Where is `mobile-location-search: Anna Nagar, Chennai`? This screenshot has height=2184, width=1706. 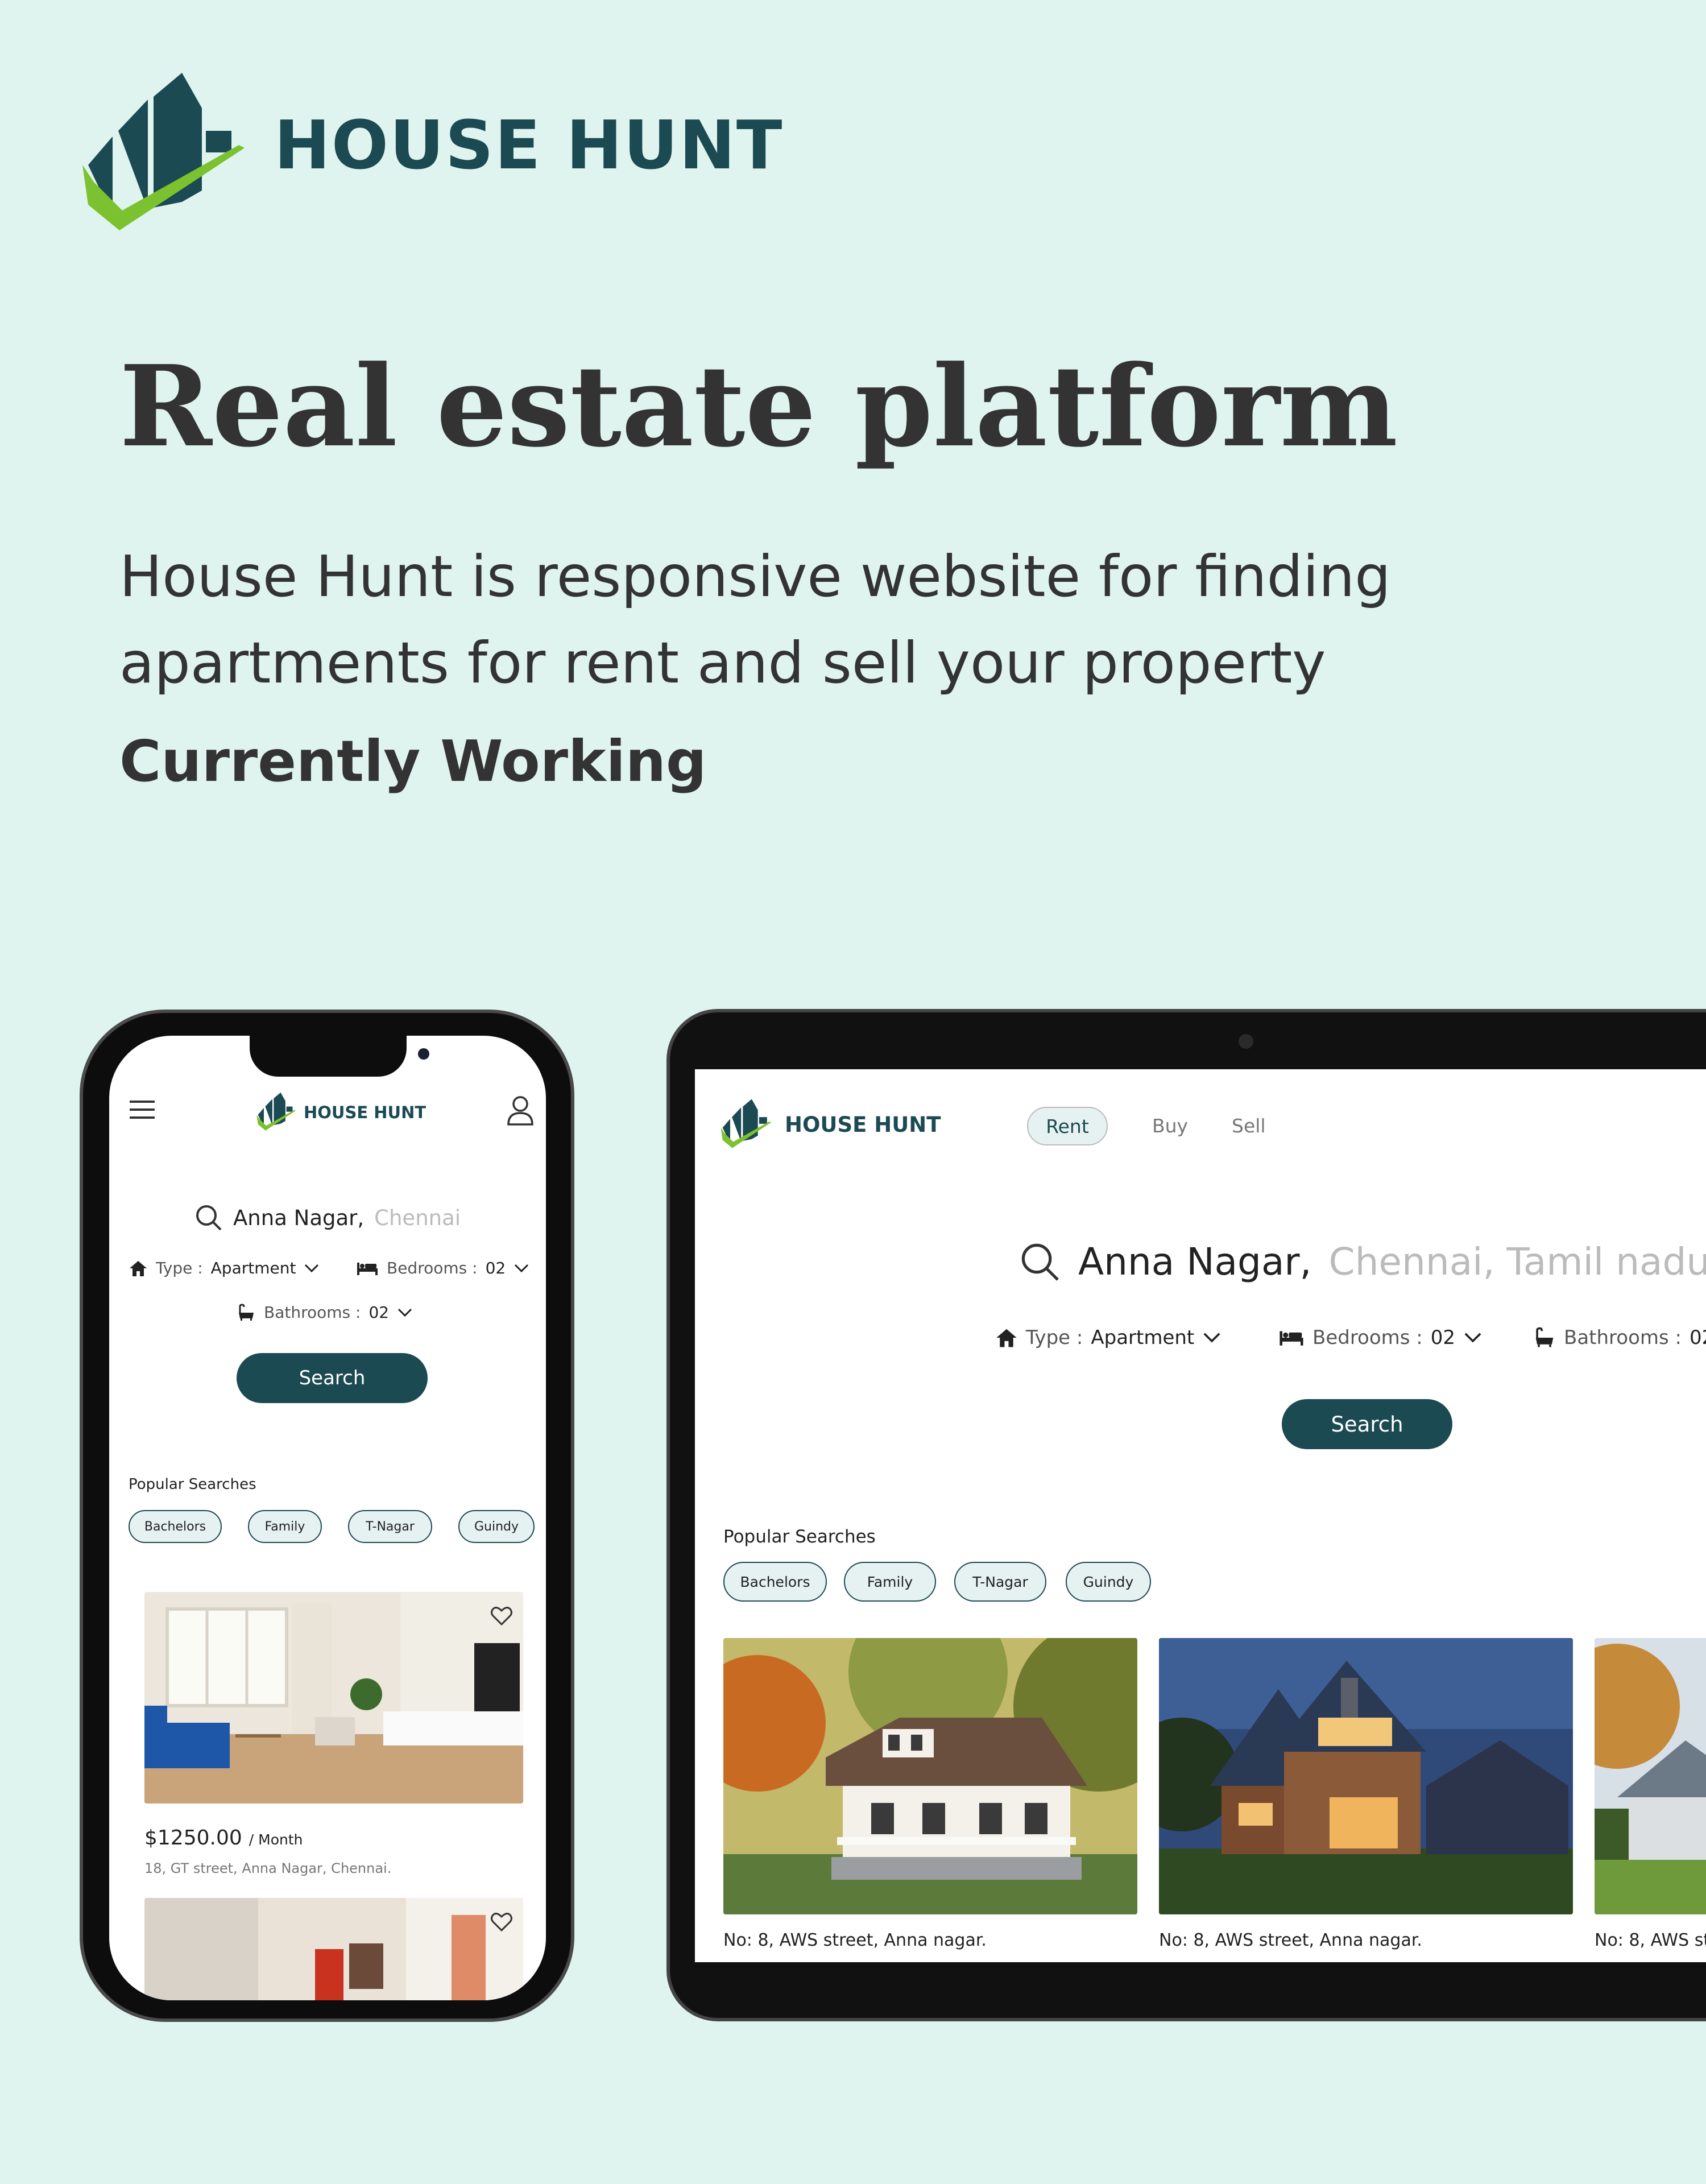
mobile-location-search: Anna Nagar, Chennai is located at coordinates (336, 1218).